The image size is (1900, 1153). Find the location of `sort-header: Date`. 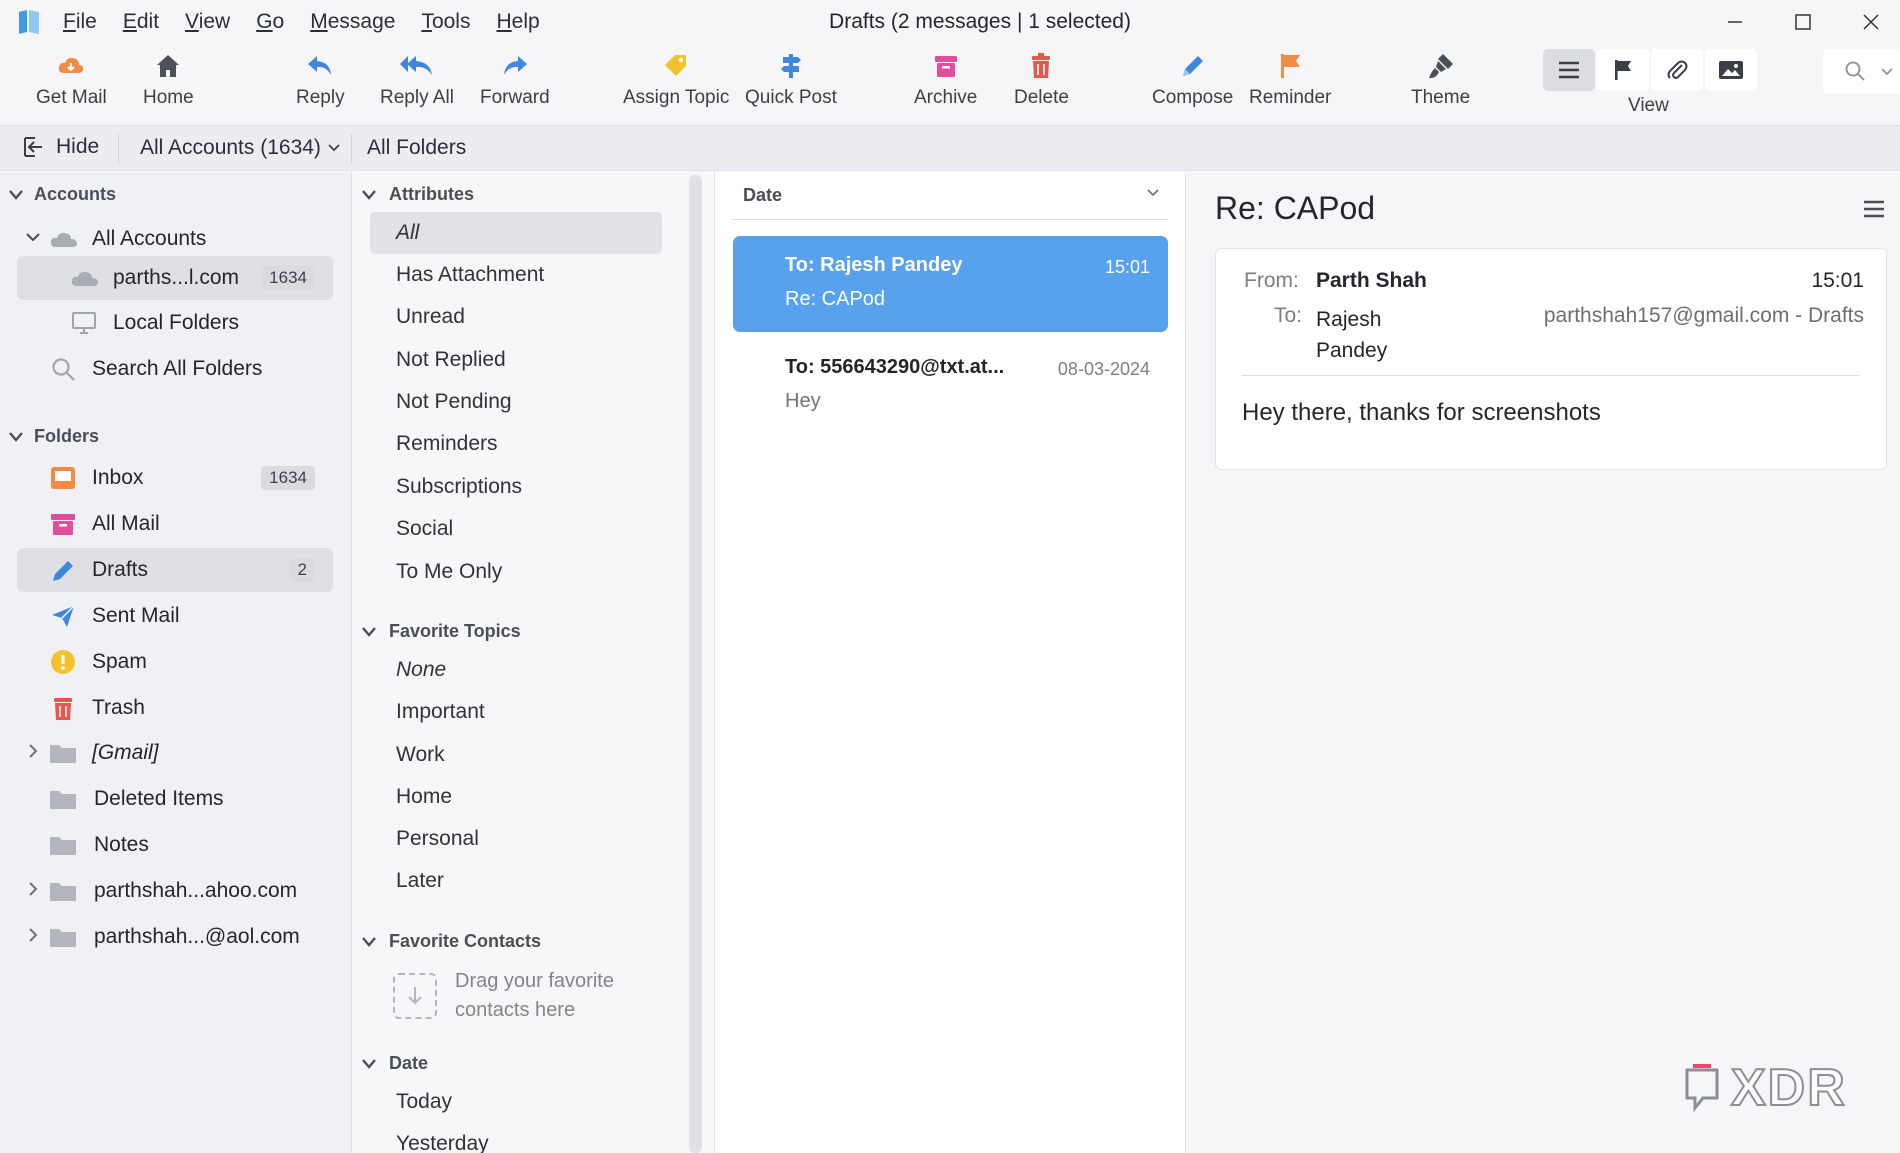

sort-header: Date is located at coordinates (950, 196).